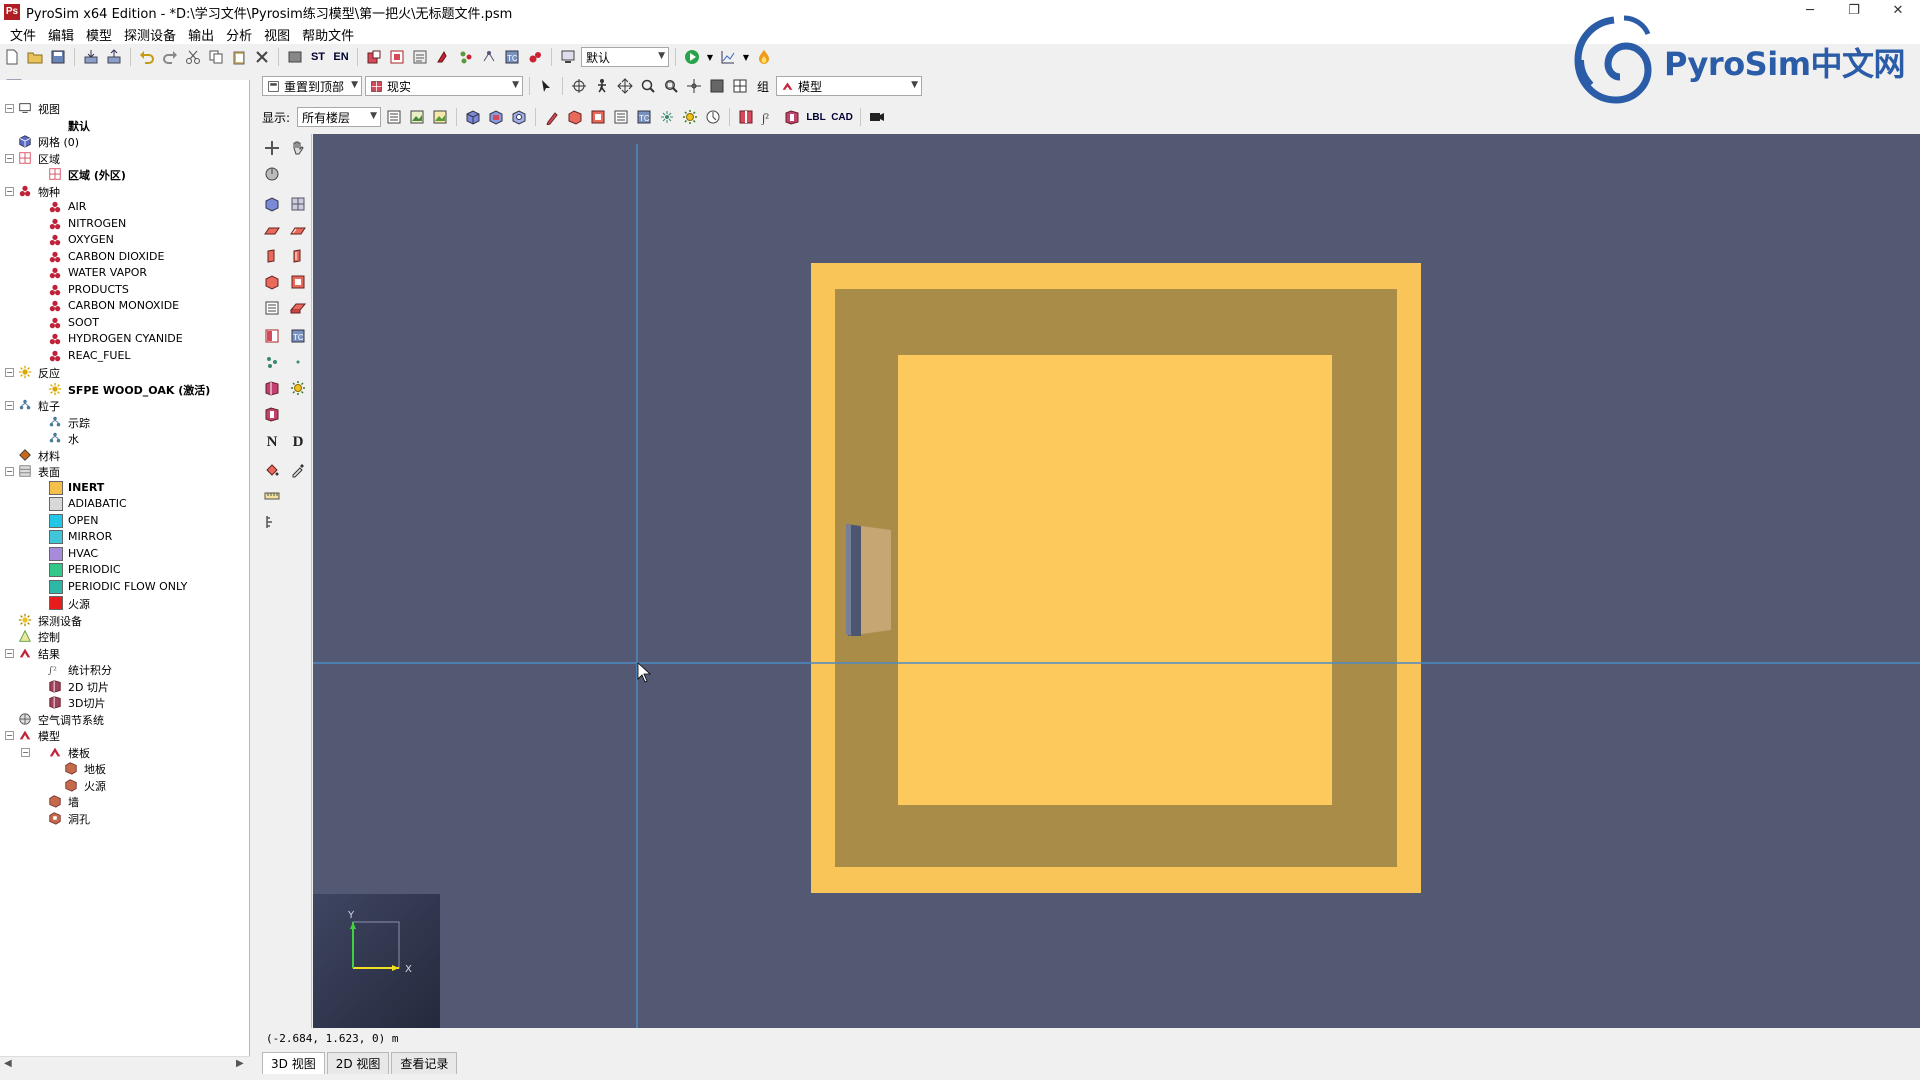 This screenshot has height=1080, width=1920. What do you see at coordinates (692, 57) in the screenshot?
I see `run-simulation-button` at bounding box center [692, 57].